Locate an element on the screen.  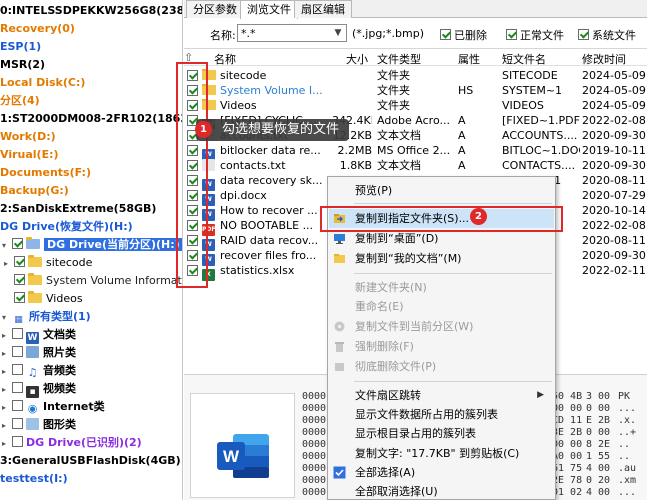
col-size-header: 大小 is located at coordinates (357, 59).